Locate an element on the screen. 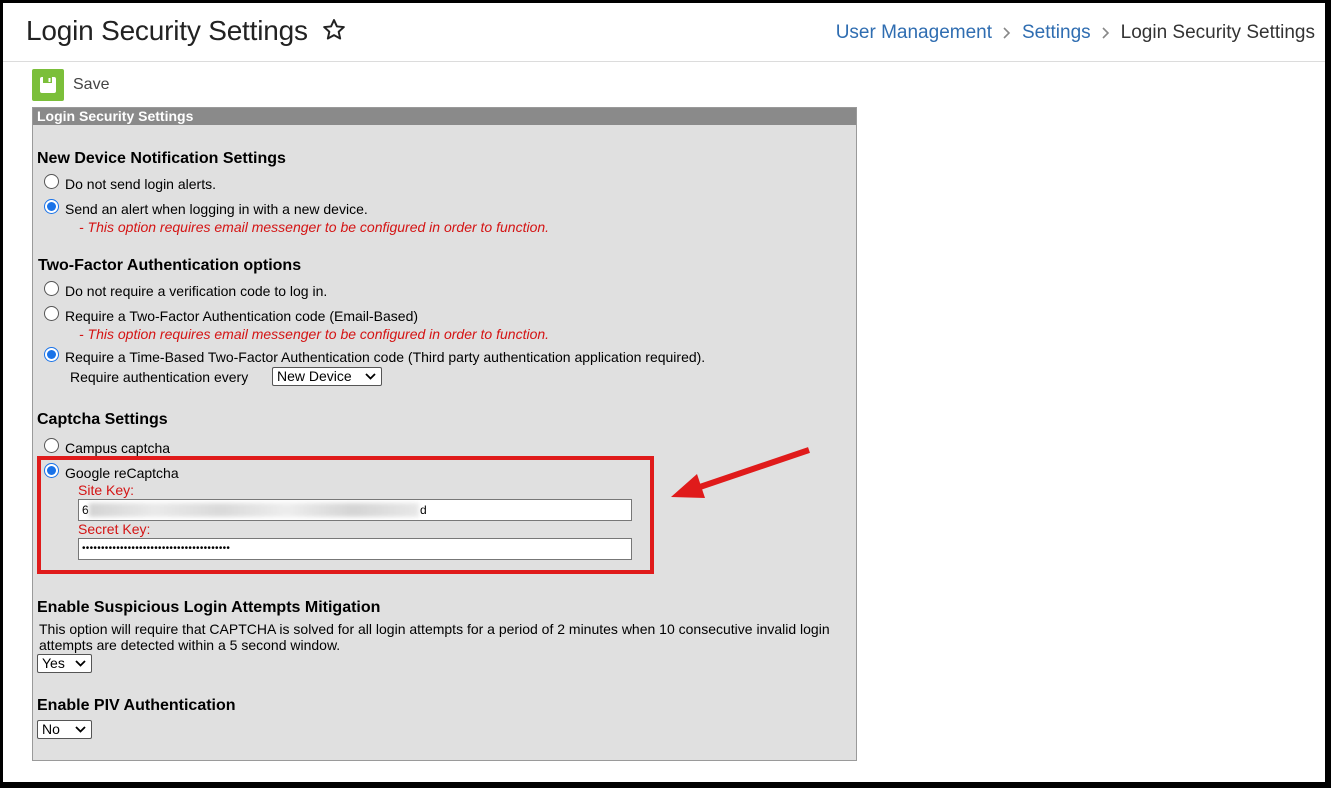 The height and width of the screenshot is (799, 1337). radio-label: Do not send login alerts. is located at coordinates (140, 184).